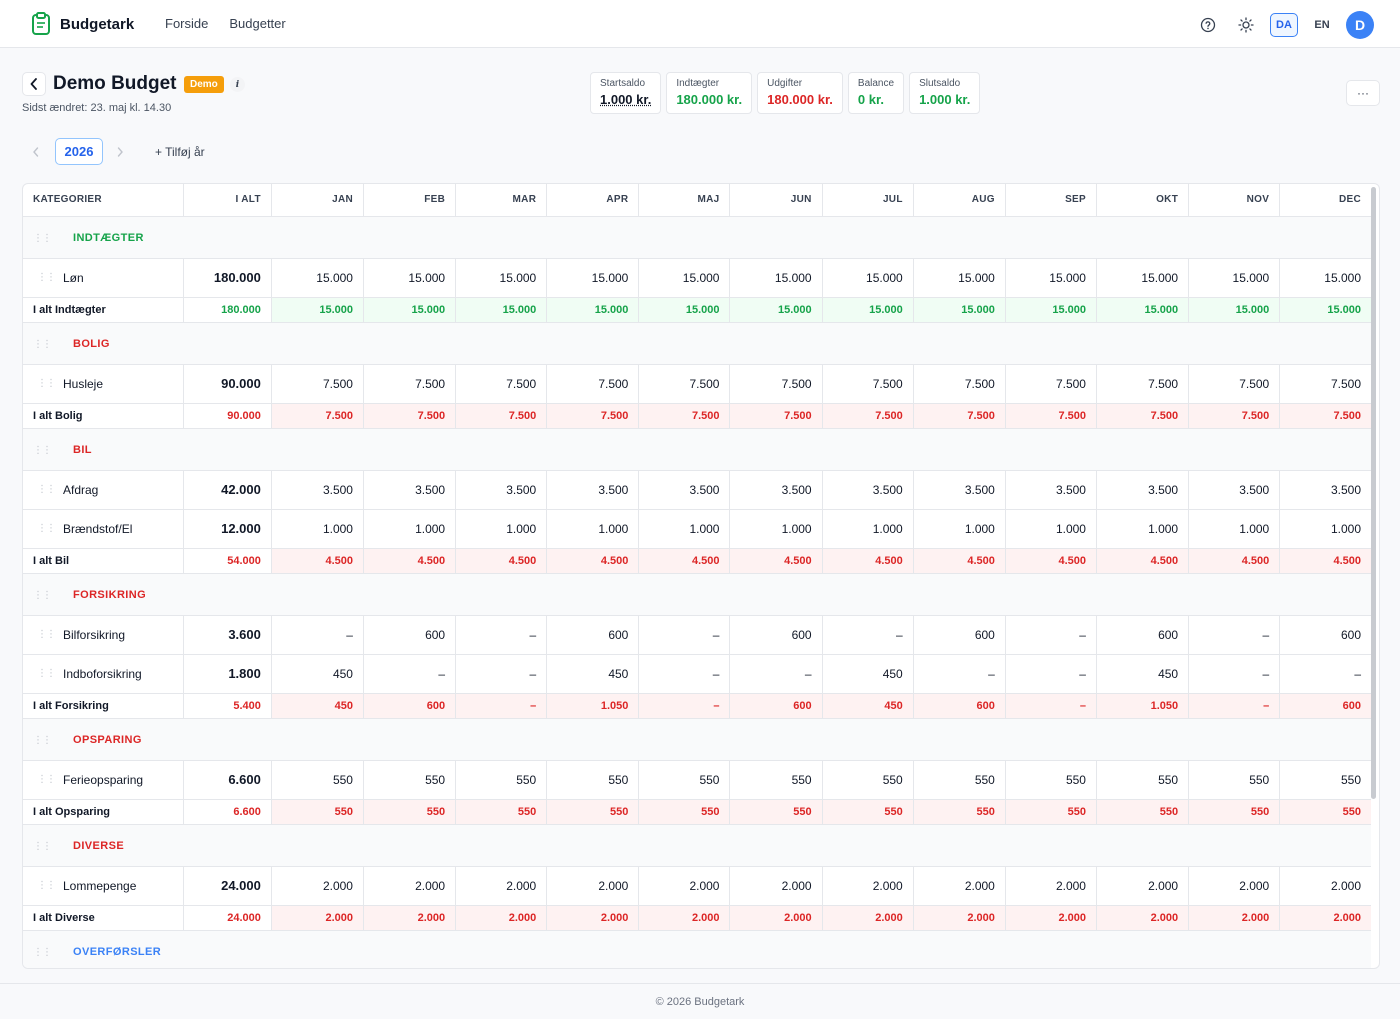 Image resolution: width=1400 pixels, height=1019 pixels. I want to click on item-name-cell: ⋮⋮ Afdrag, so click(103, 490).